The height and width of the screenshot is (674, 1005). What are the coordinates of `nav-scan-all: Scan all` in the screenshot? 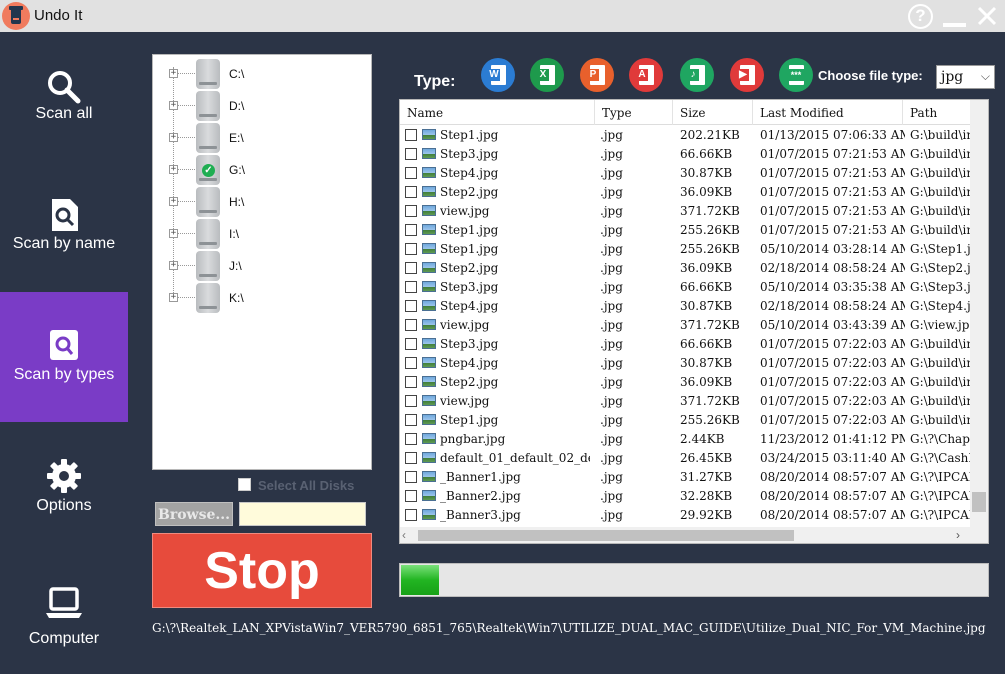 It's located at (64, 98).